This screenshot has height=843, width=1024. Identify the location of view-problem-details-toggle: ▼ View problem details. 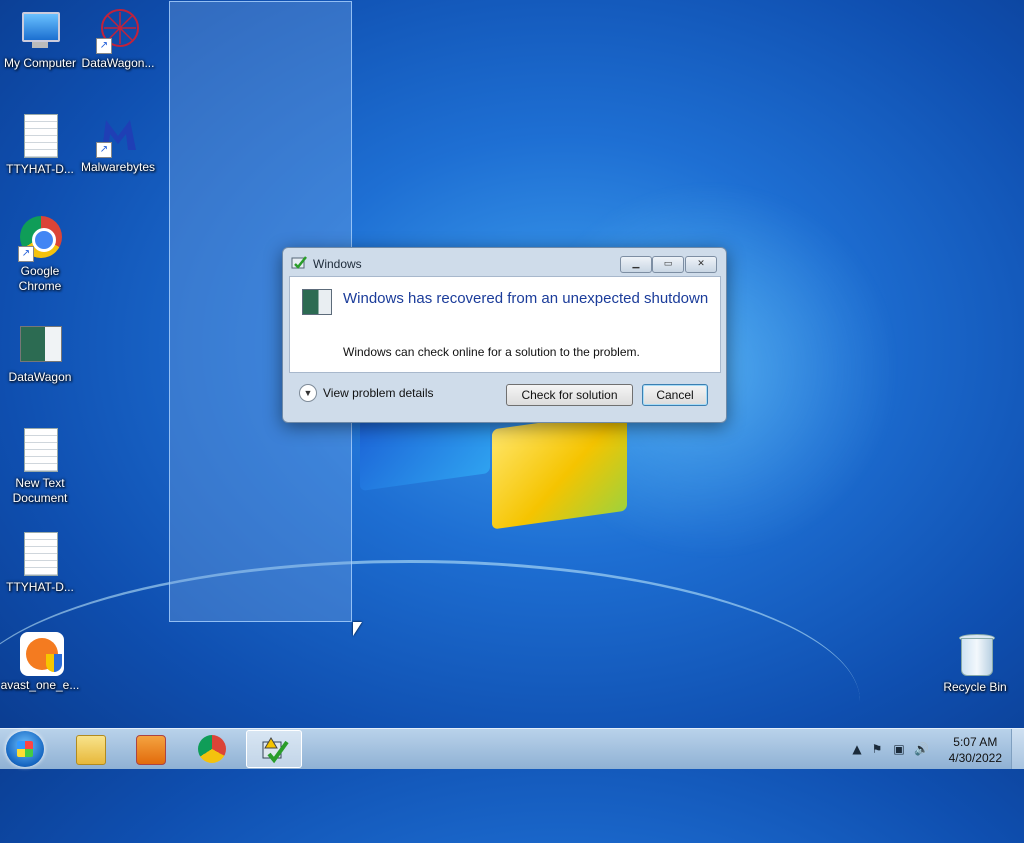
(366, 393).